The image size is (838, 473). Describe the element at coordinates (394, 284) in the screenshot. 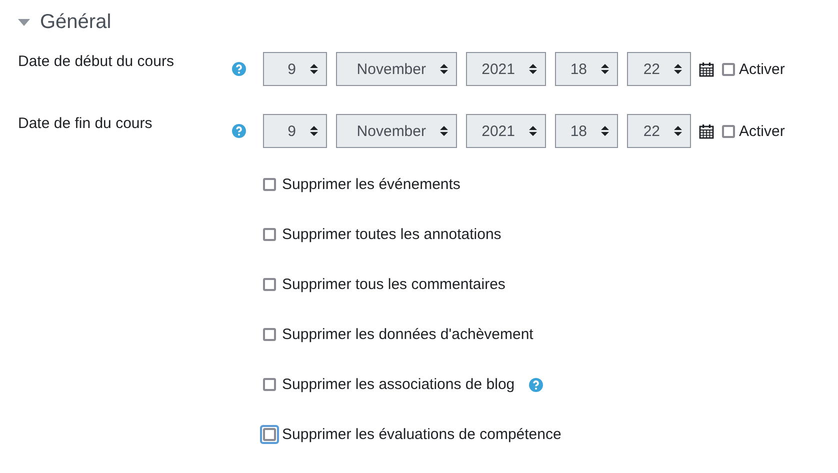

I see `checkbox-label: Supprimer tous les commentaires` at that location.